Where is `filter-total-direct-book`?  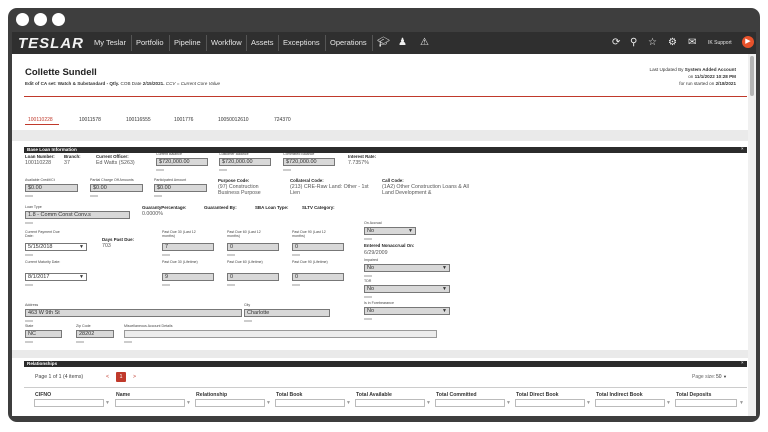 filter-total-direct-book is located at coordinates (550, 403).